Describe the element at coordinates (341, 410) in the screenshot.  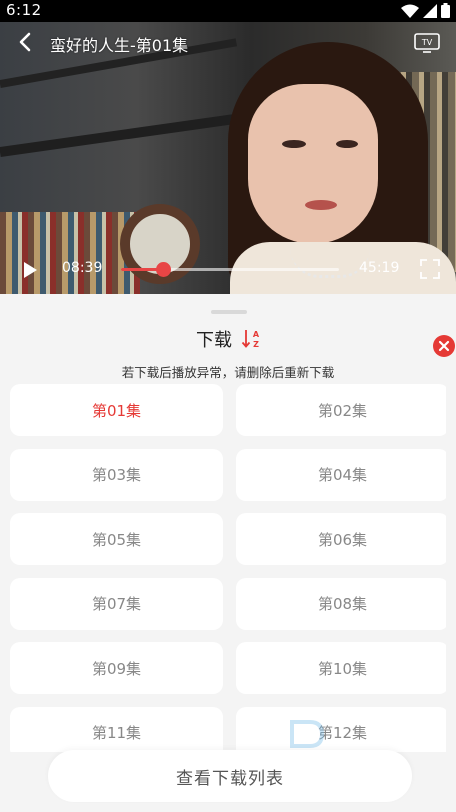
I see `episode-item: 第02集` at that location.